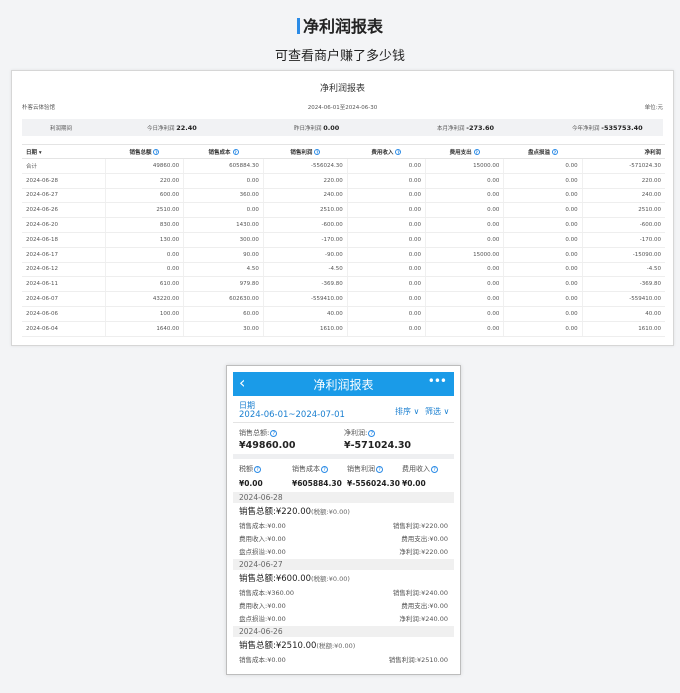 Image resolution: width=680 pixels, height=693 pixels. I want to click on tax-label: 税额?, so click(250, 469).